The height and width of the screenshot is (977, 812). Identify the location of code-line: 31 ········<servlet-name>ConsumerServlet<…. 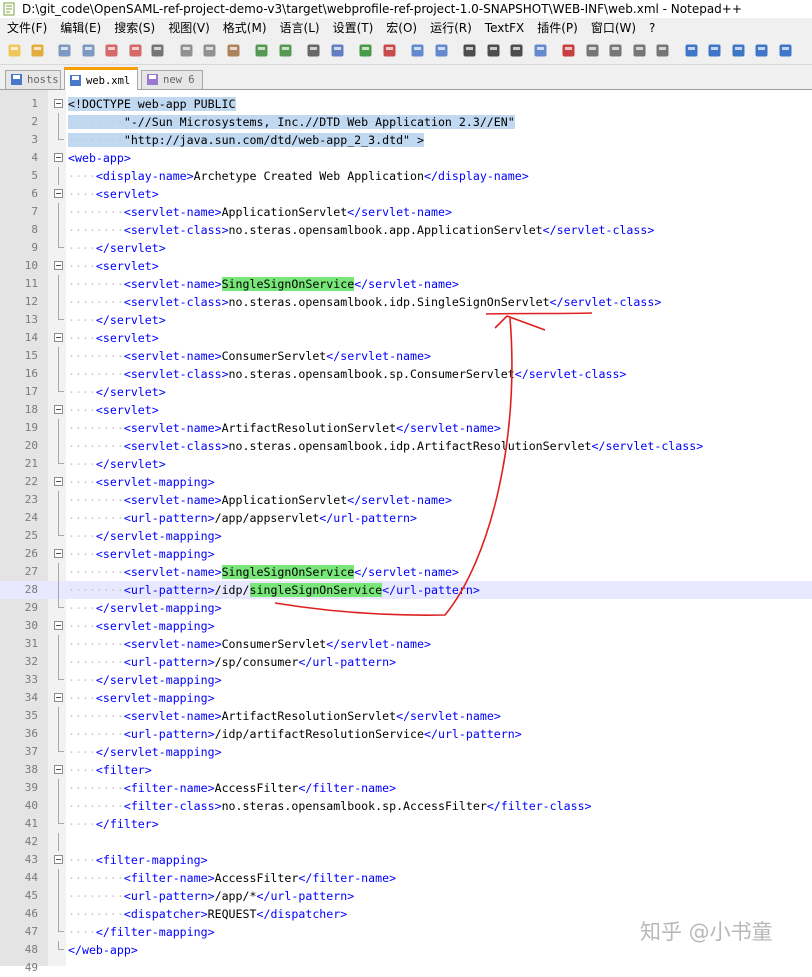
(406, 644).